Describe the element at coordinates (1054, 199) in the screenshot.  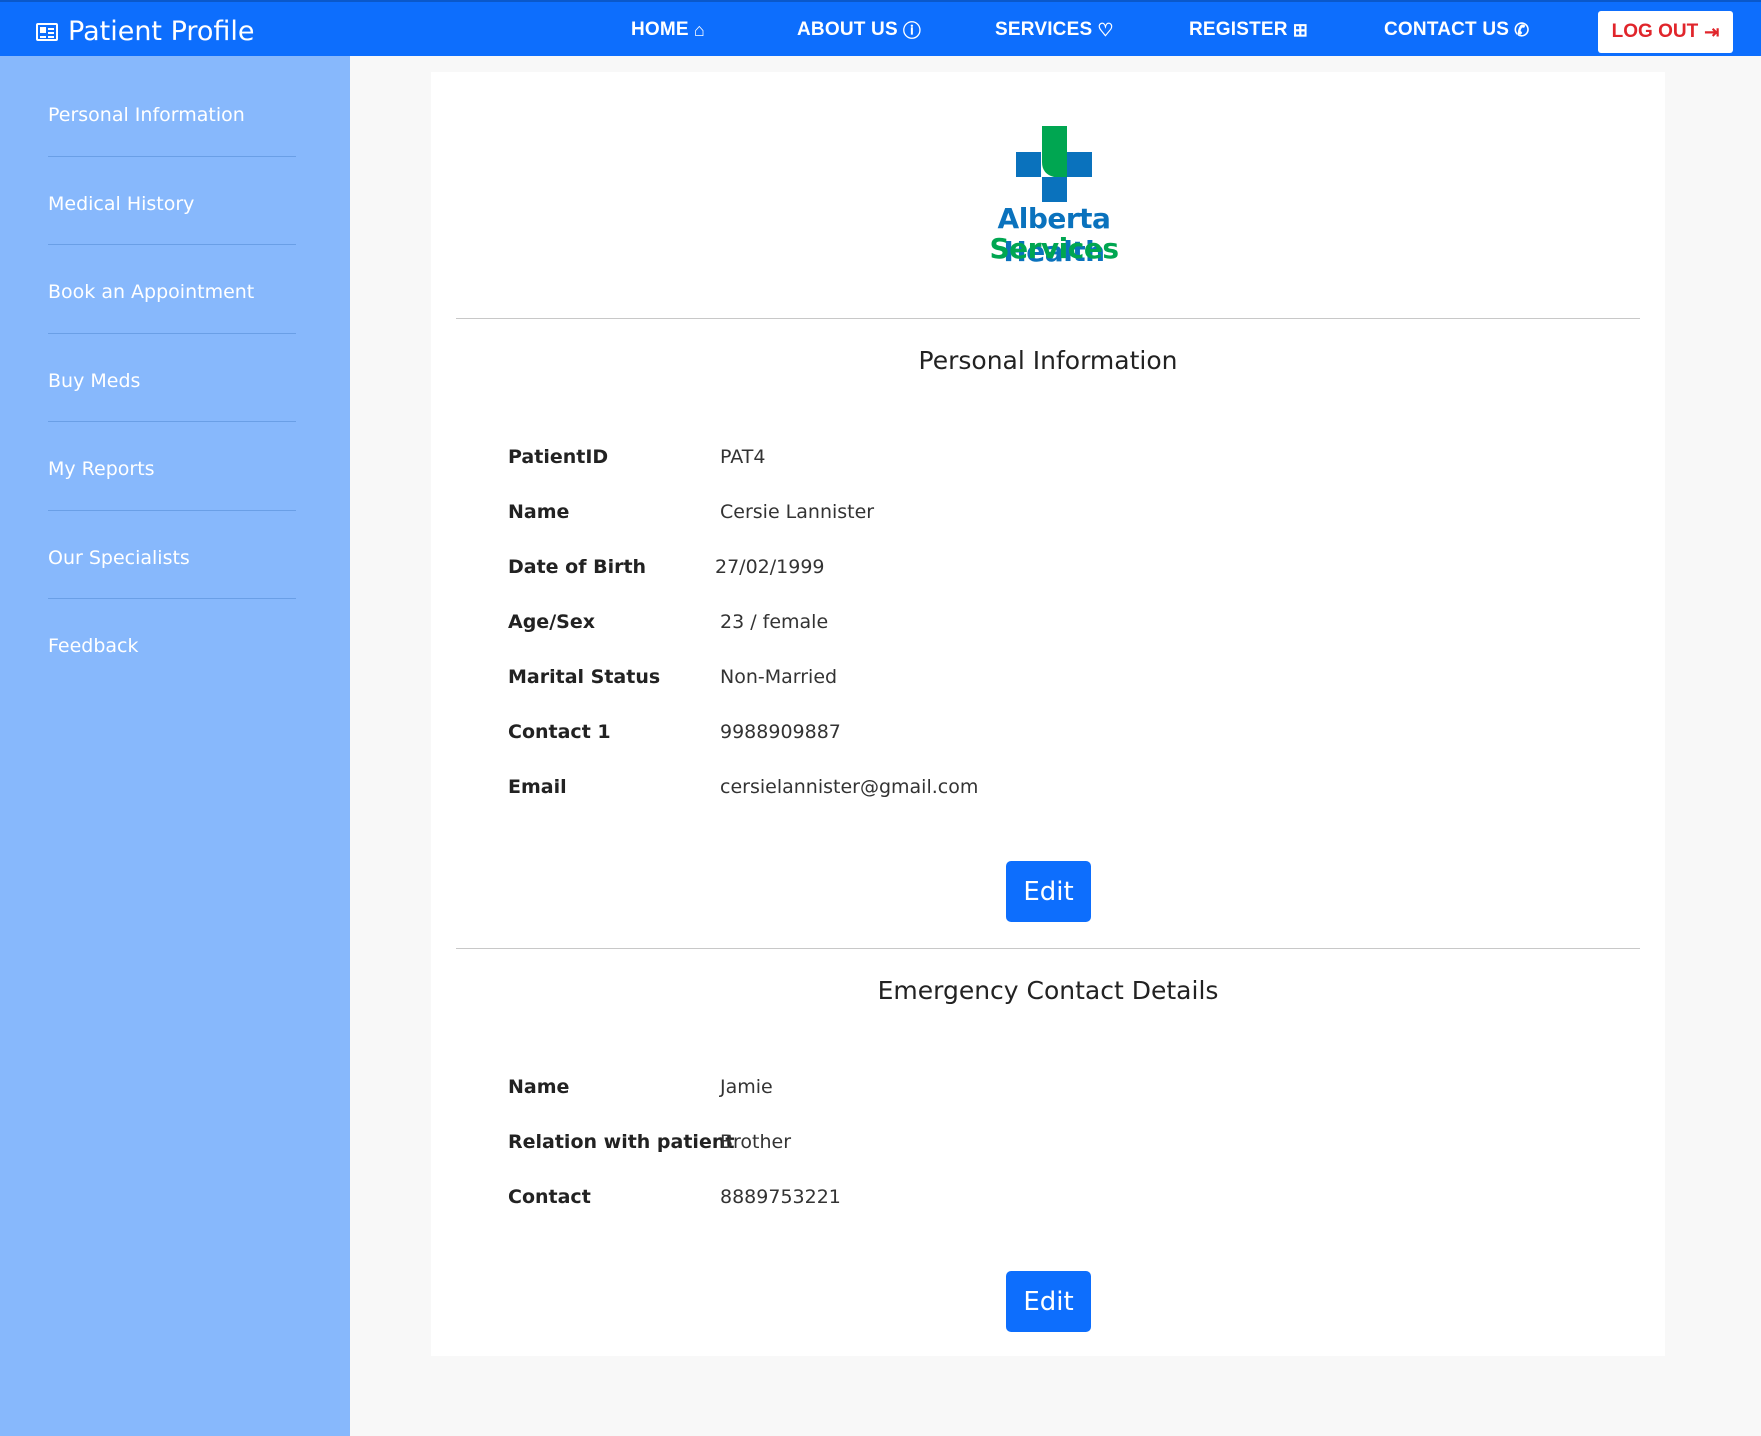
I see `alberta-health-logo: Alberta Health Services` at that location.